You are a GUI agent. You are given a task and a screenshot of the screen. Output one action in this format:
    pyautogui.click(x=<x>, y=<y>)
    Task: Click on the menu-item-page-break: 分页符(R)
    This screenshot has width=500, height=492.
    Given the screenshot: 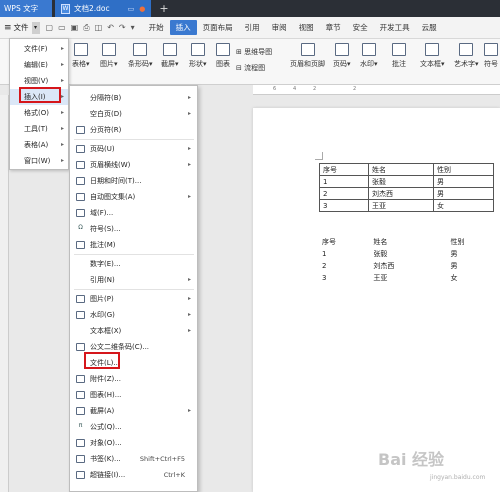 What is the action you would take?
    pyautogui.click(x=133, y=130)
    